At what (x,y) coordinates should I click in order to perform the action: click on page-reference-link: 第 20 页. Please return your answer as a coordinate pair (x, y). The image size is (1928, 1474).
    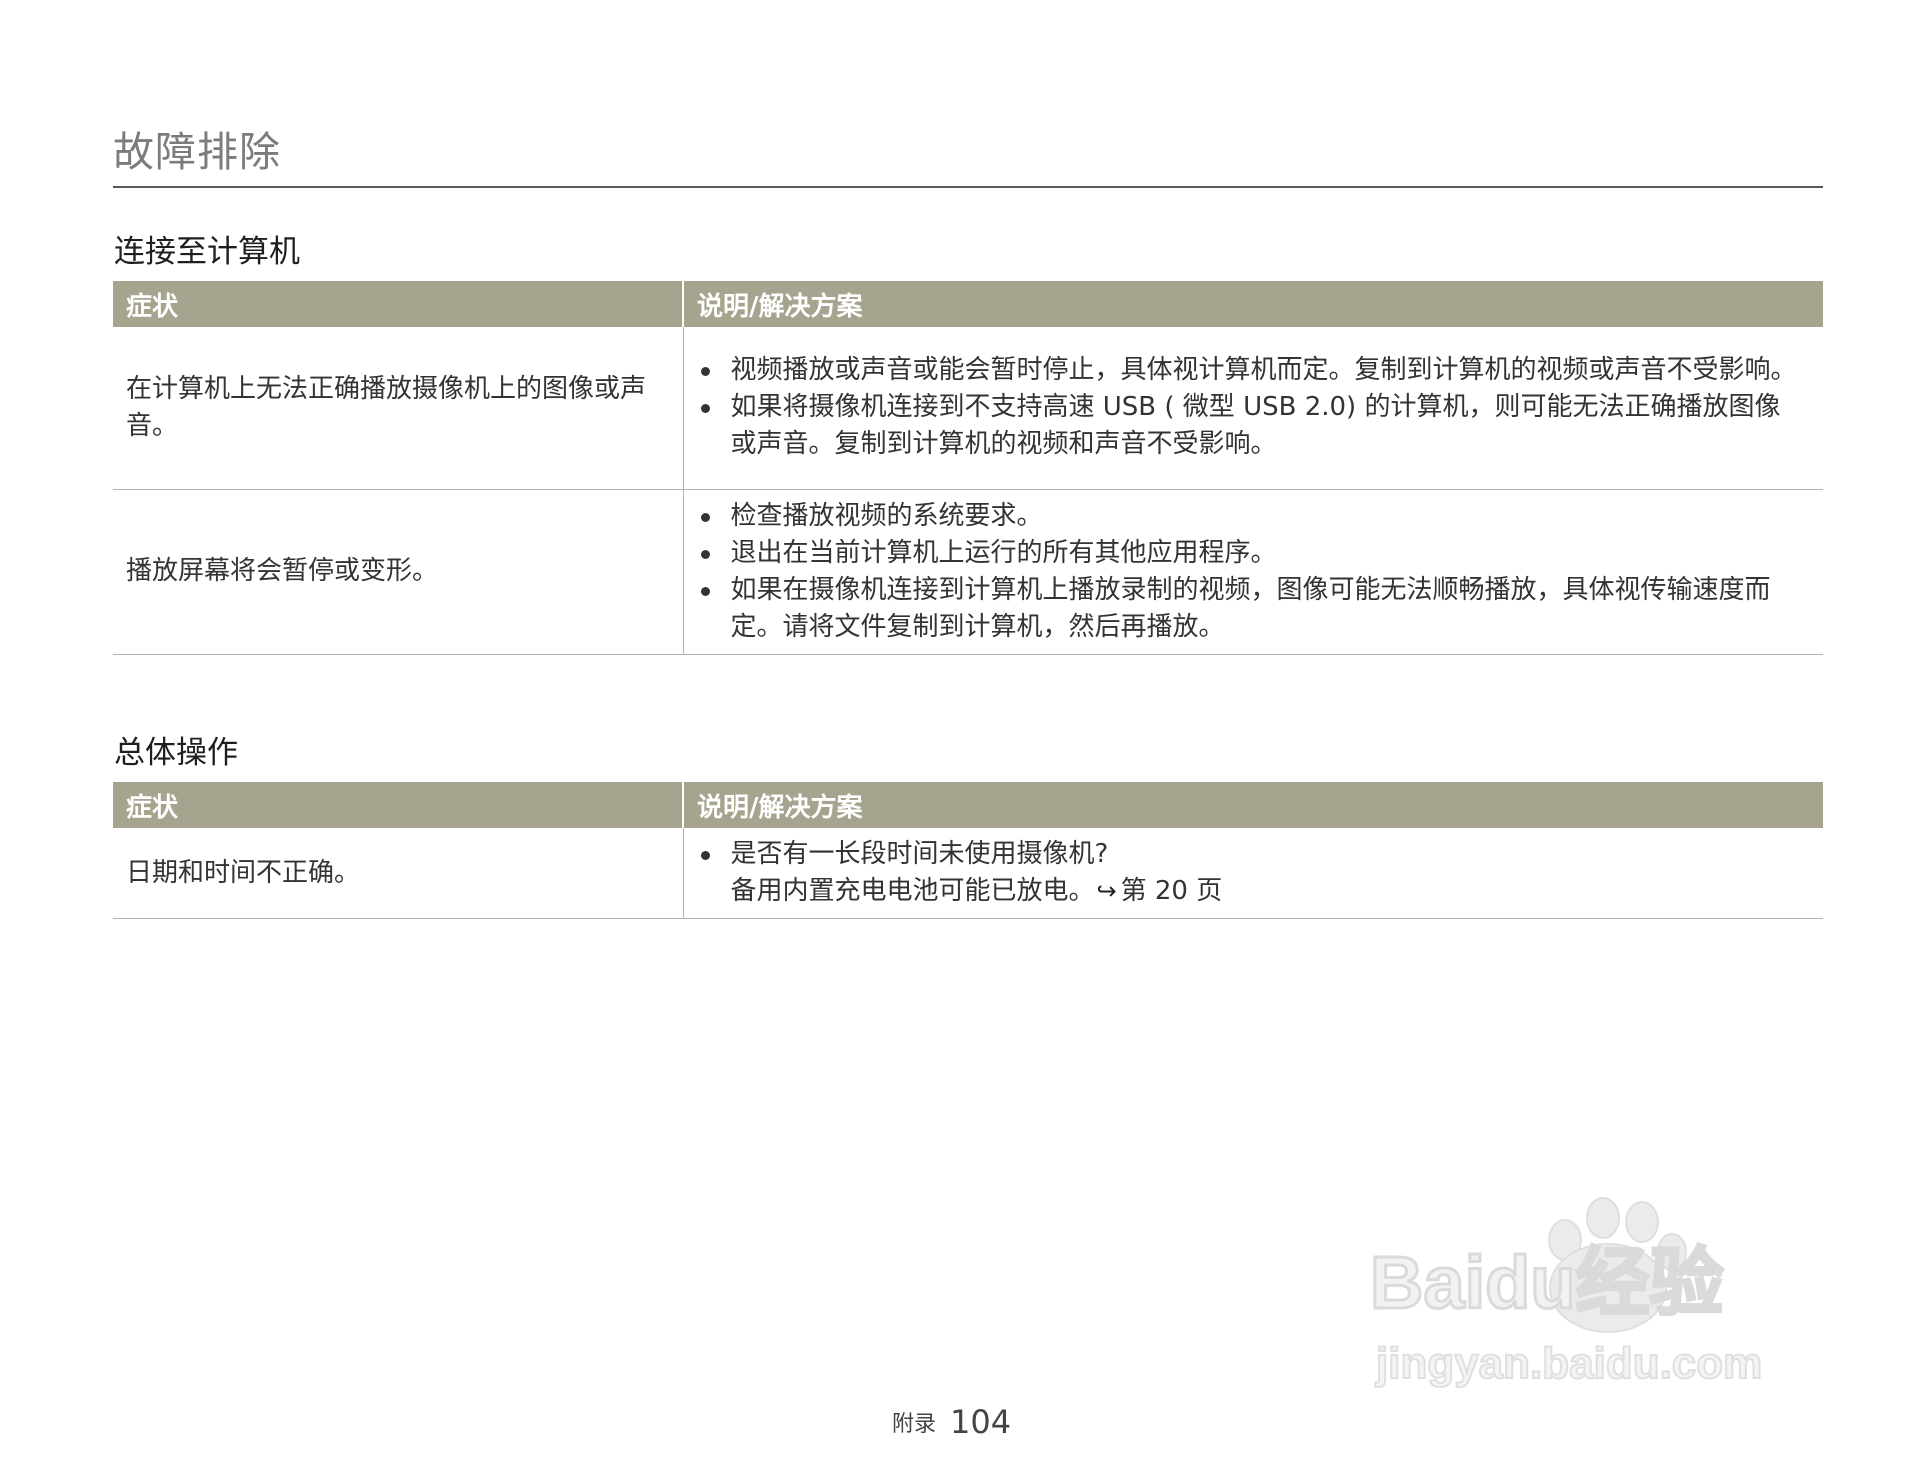
    Looking at the image, I should click on (1172, 891).